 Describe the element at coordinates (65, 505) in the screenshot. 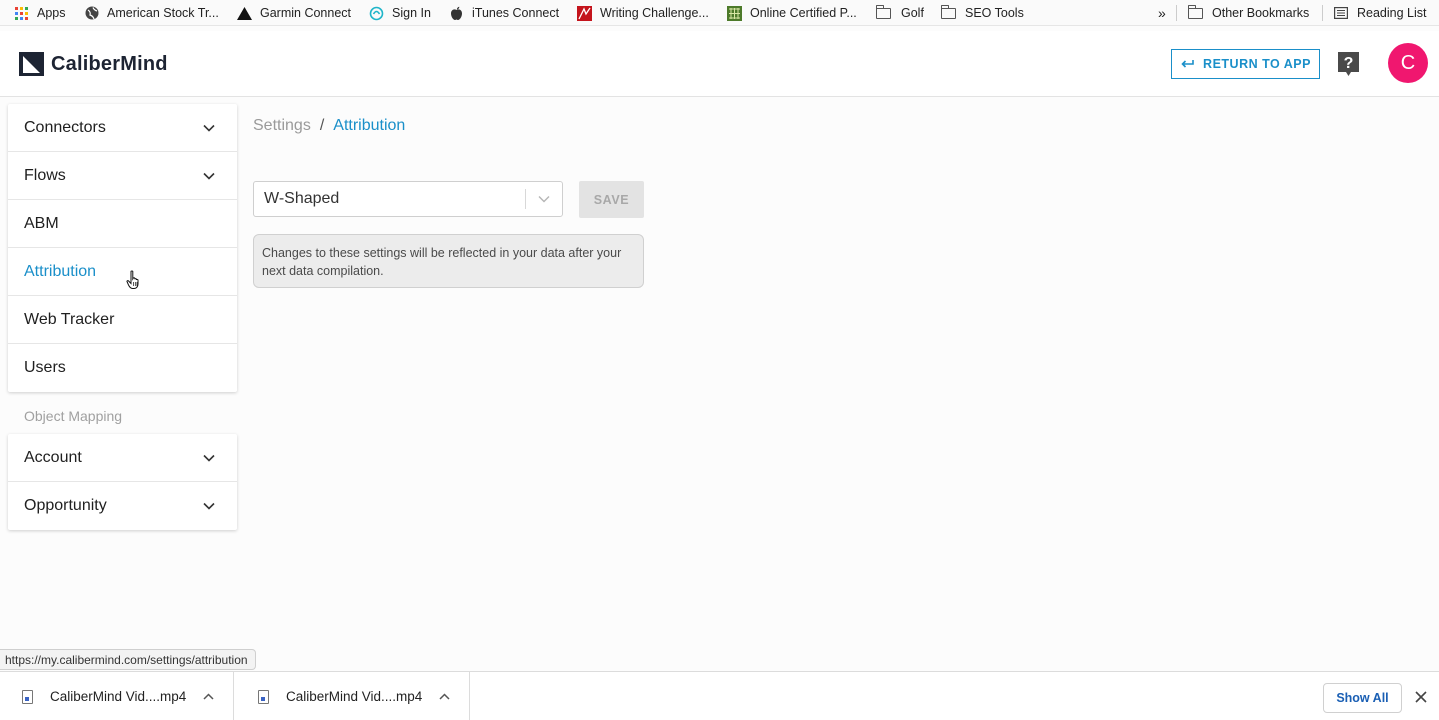

I see `sidebar-item-label: Opportunity` at that location.